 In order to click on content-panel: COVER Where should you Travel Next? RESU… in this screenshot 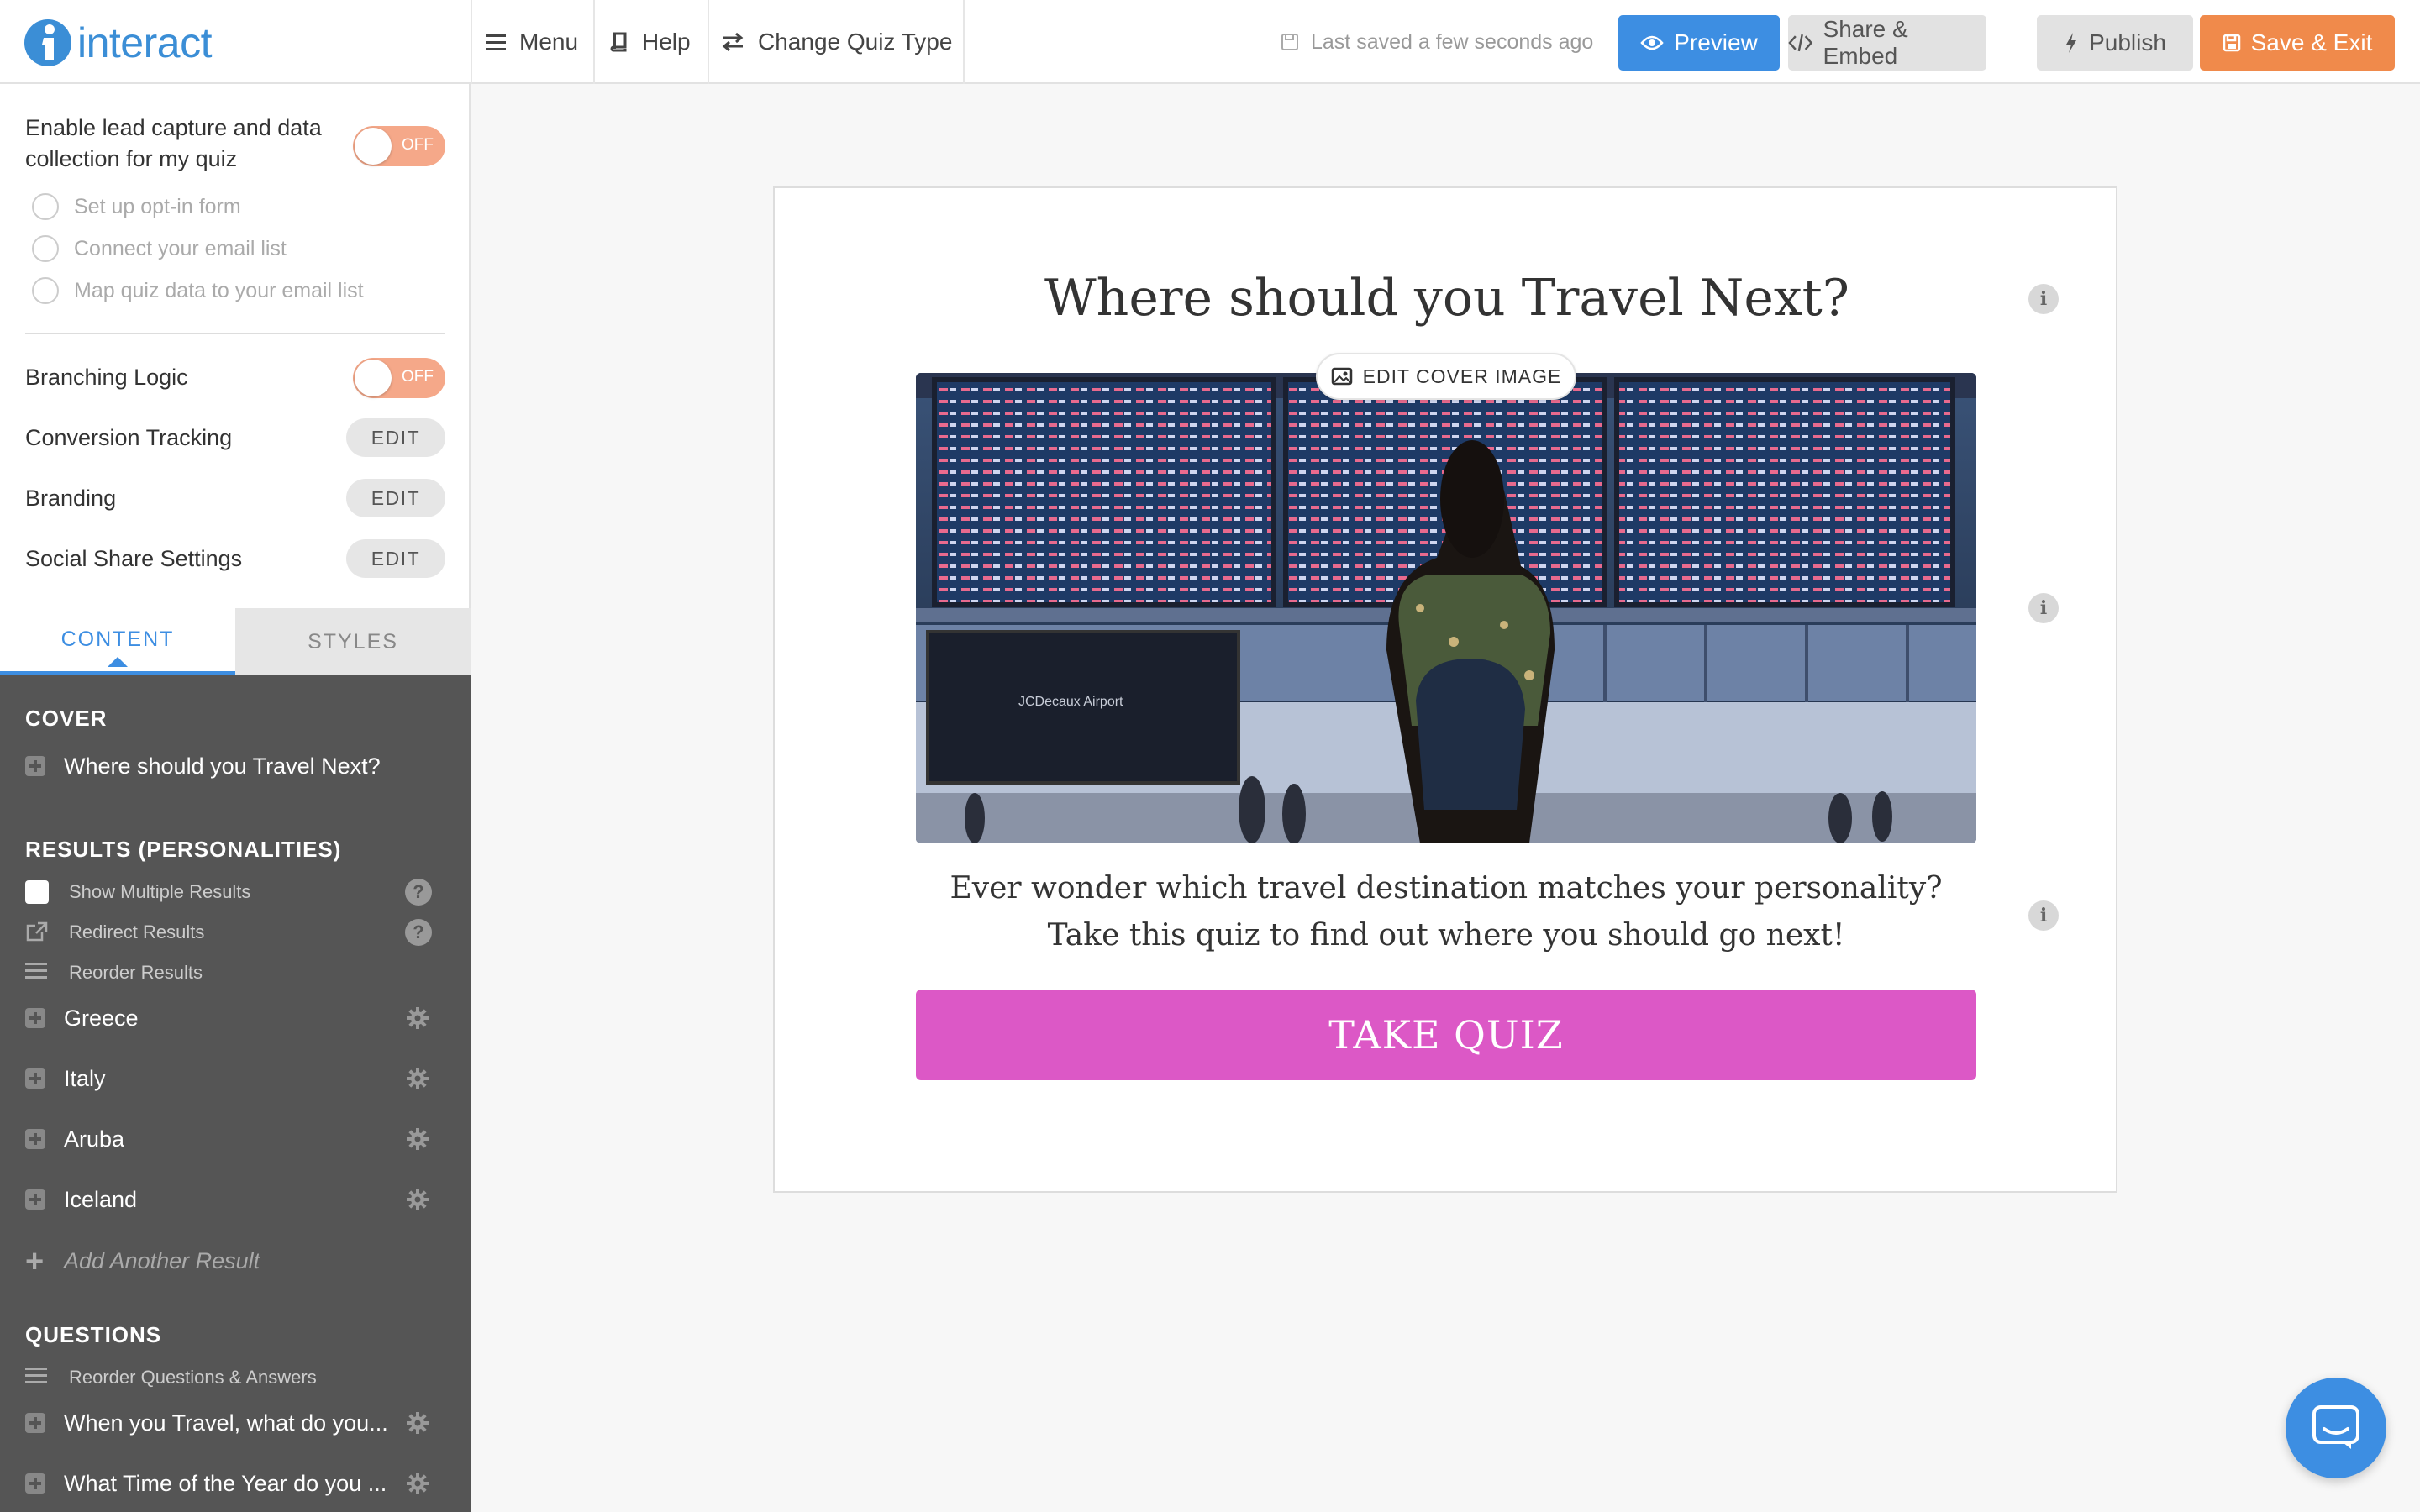, I will do `click(235, 1093)`.